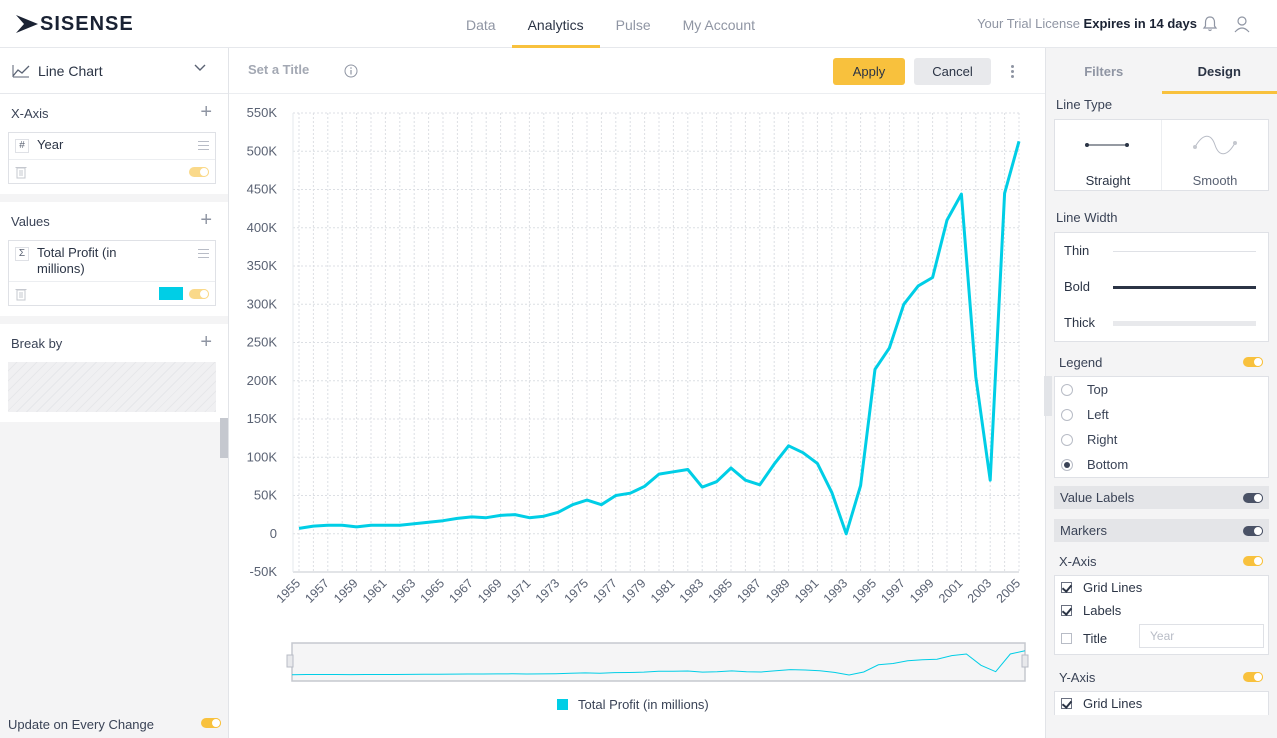 This screenshot has width=1277, height=738. Describe the element at coordinates (633, 24) in the screenshot. I see `nav-tab-pulse: Pulse` at that location.